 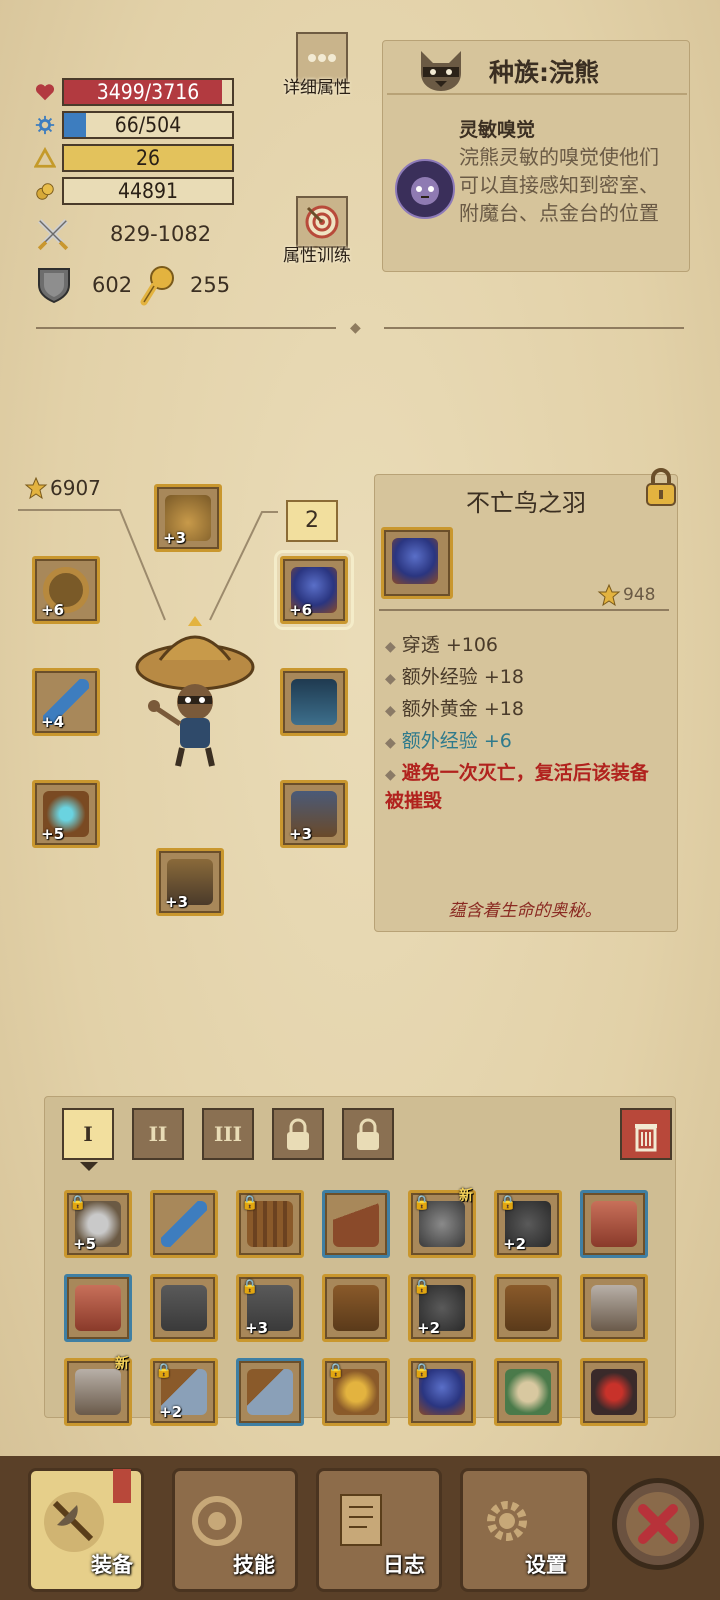 I want to click on defense-value: 602, so click(x=112, y=285).